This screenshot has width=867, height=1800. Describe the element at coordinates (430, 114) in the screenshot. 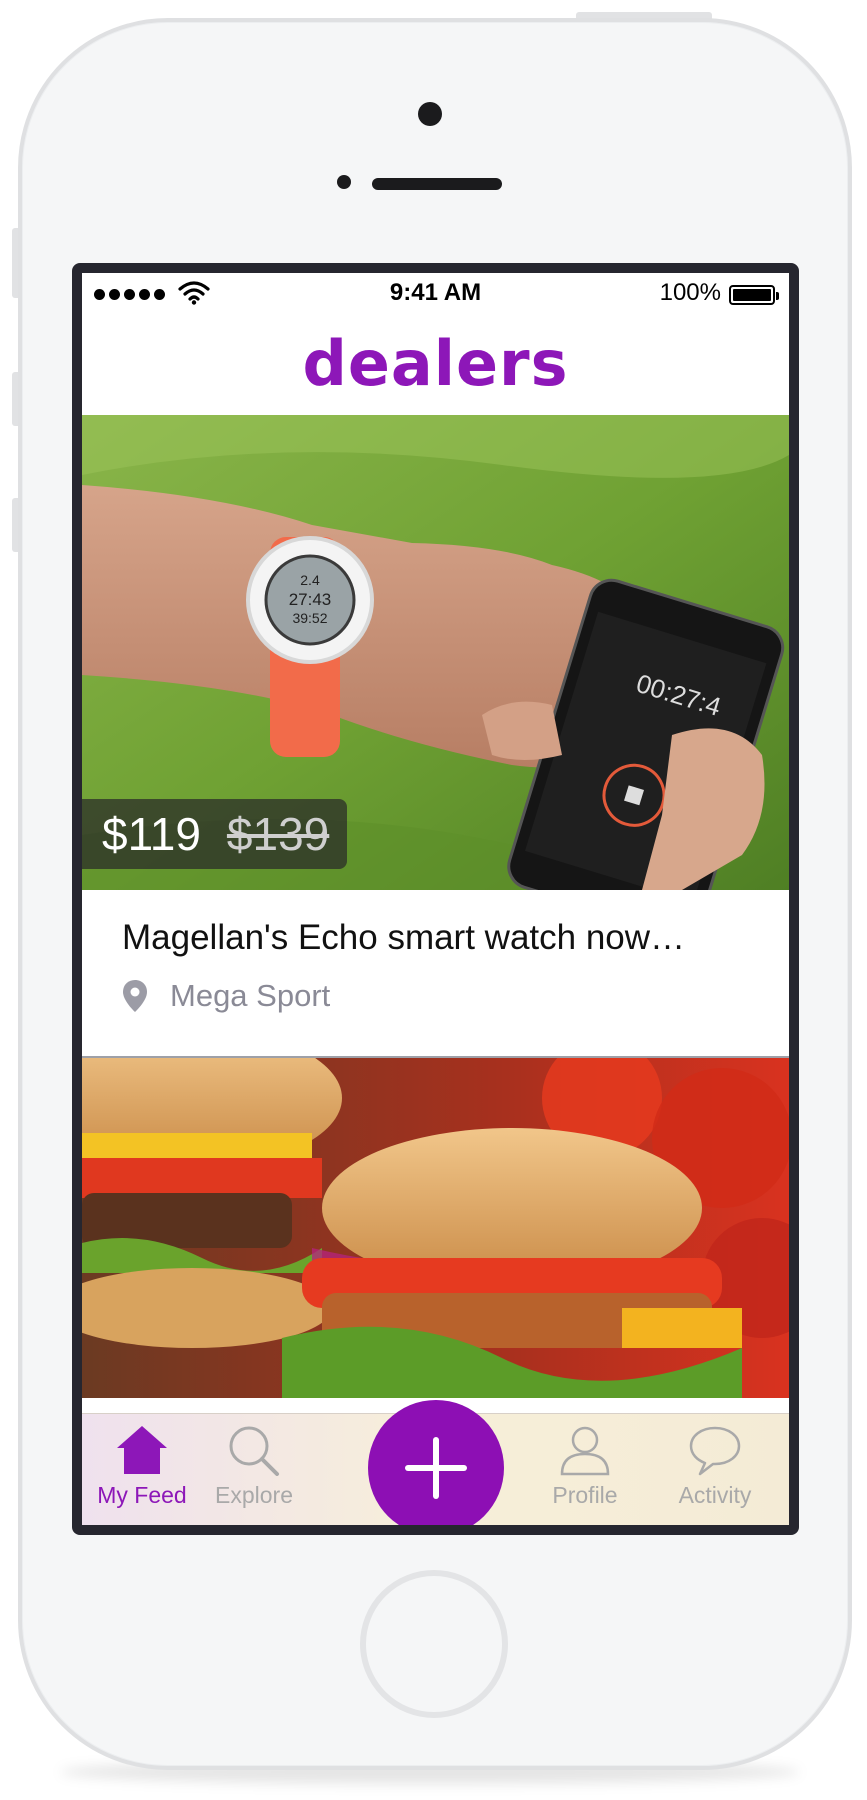

I see `front-camera` at that location.